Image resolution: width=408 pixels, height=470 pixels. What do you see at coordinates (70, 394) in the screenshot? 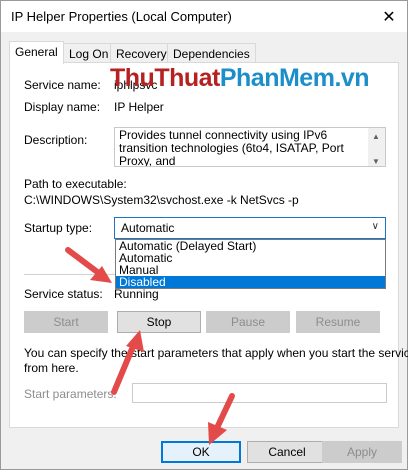
I see `start-parameters-label: Start parameters:` at bounding box center [70, 394].